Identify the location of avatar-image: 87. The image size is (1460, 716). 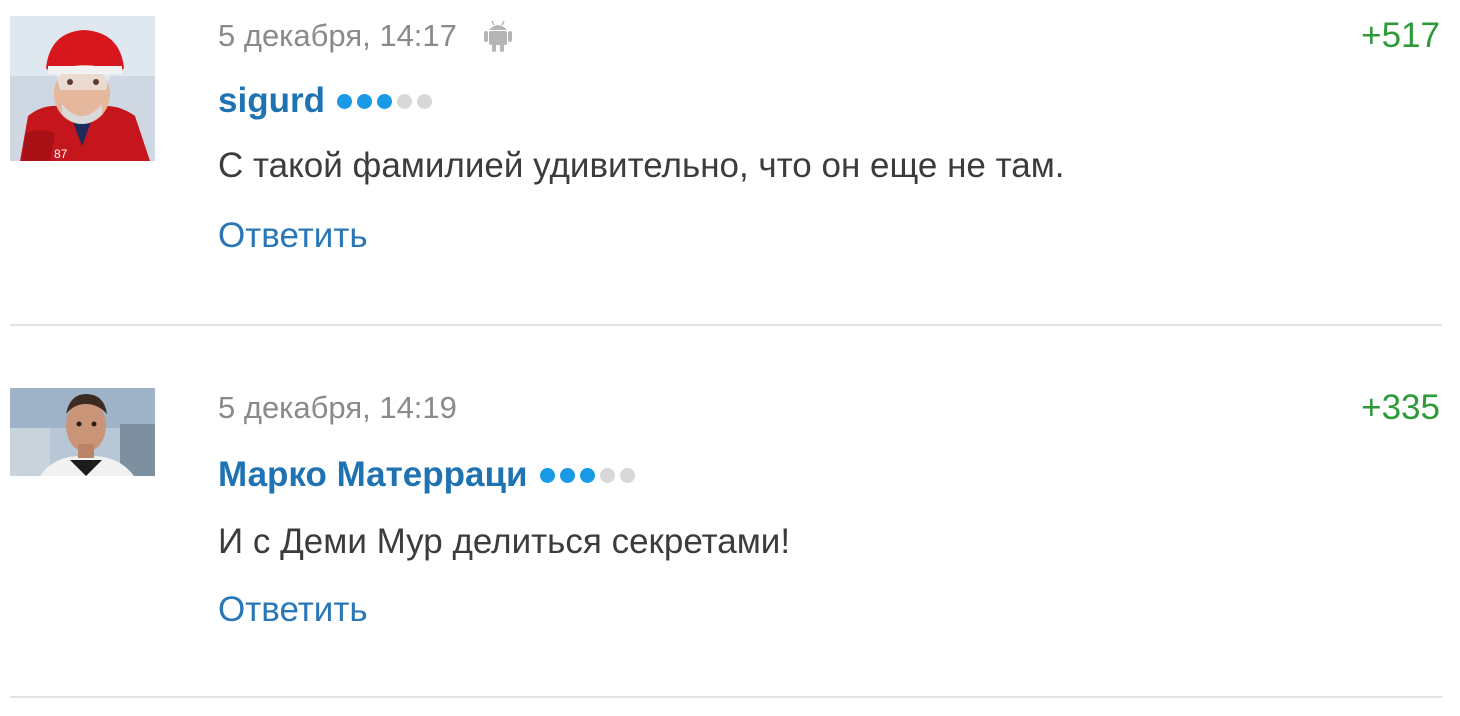
(82, 88).